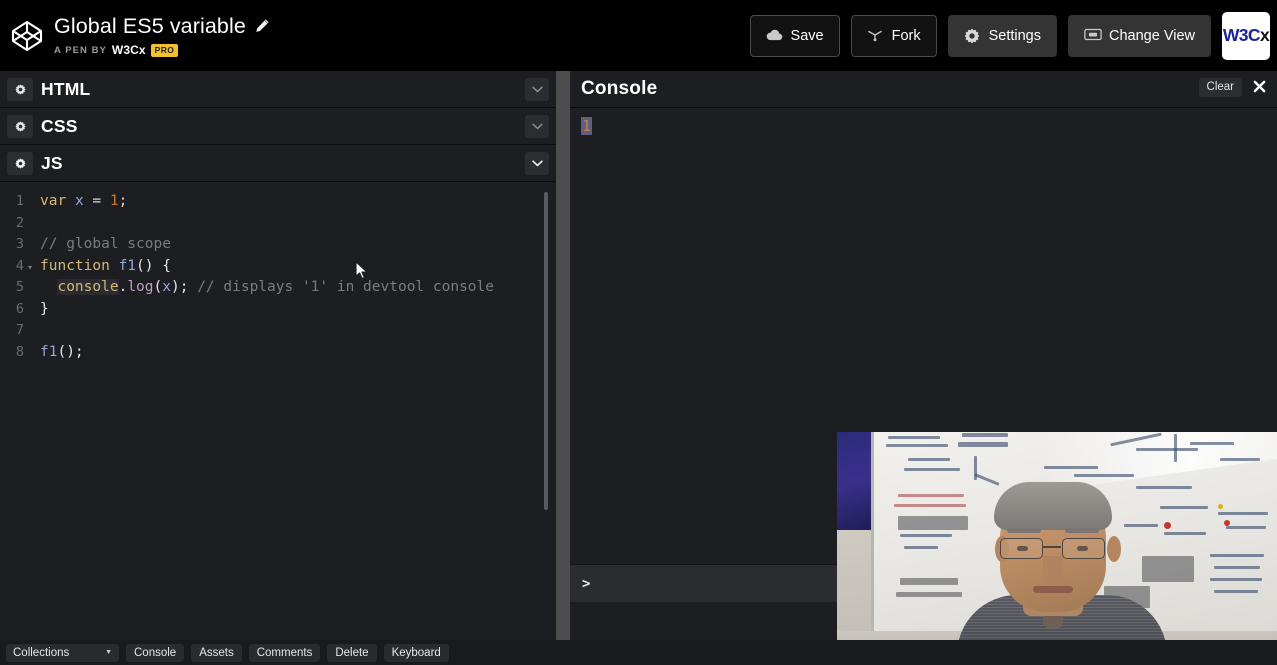  What do you see at coordinates (19, 287) in the screenshot?
I see `line-number: 5` at bounding box center [19, 287].